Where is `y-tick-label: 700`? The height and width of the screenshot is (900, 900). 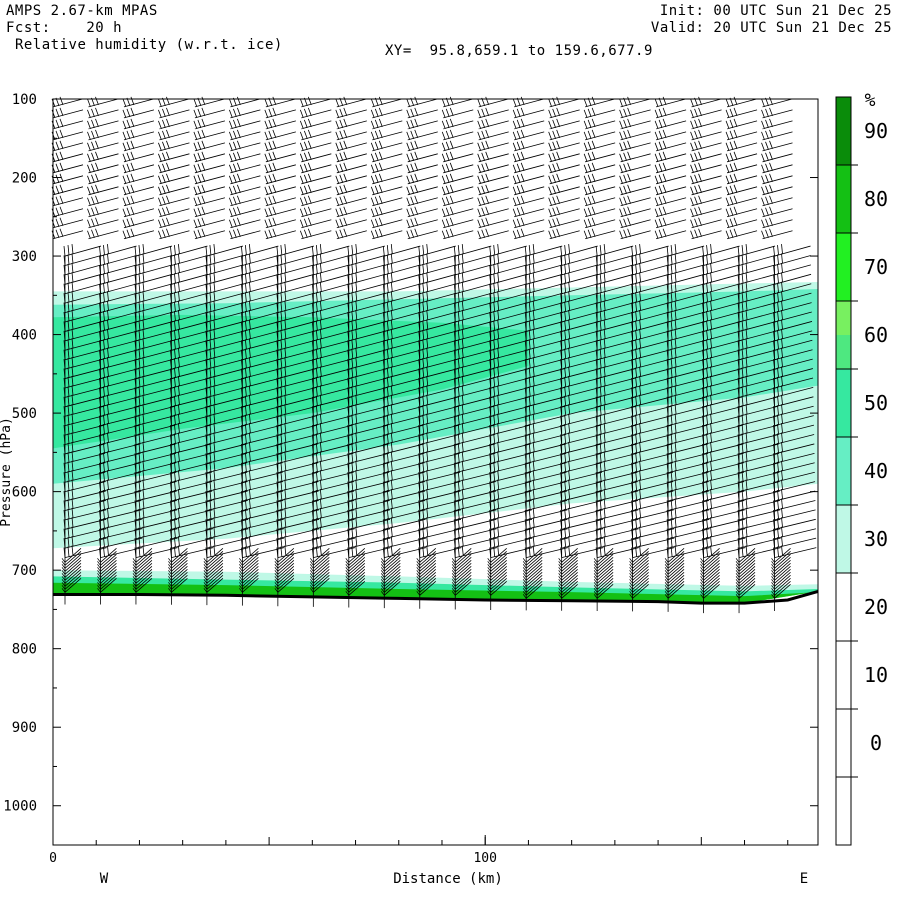 y-tick-label: 700 is located at coordinates (24, 571).